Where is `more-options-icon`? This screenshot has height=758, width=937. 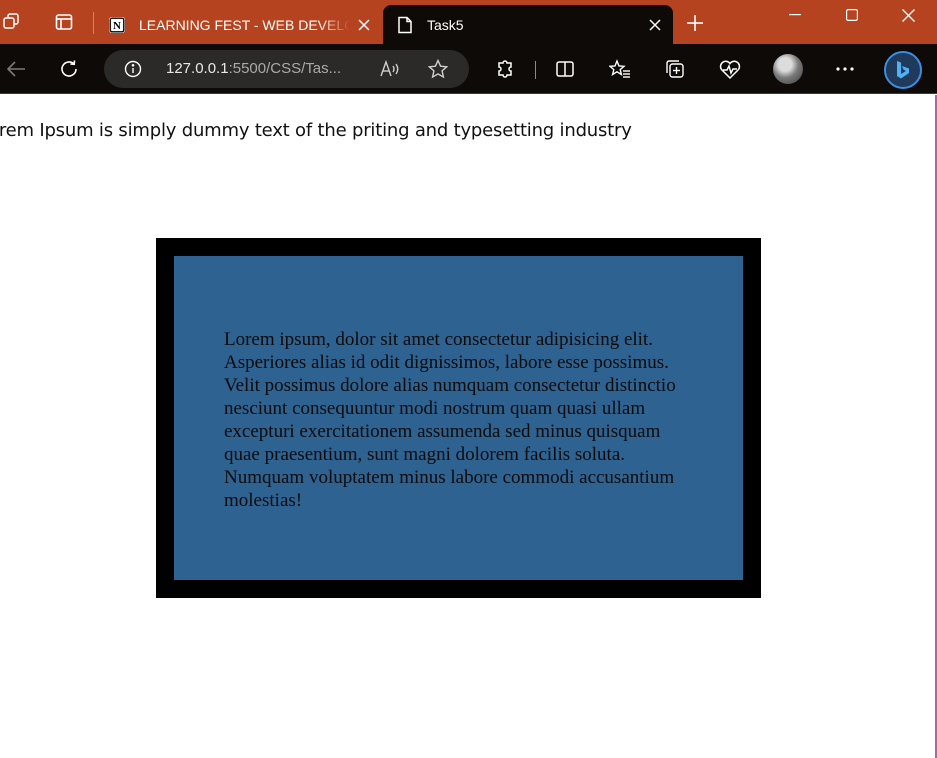 more-options-icon is located at coordinates (845, 69).